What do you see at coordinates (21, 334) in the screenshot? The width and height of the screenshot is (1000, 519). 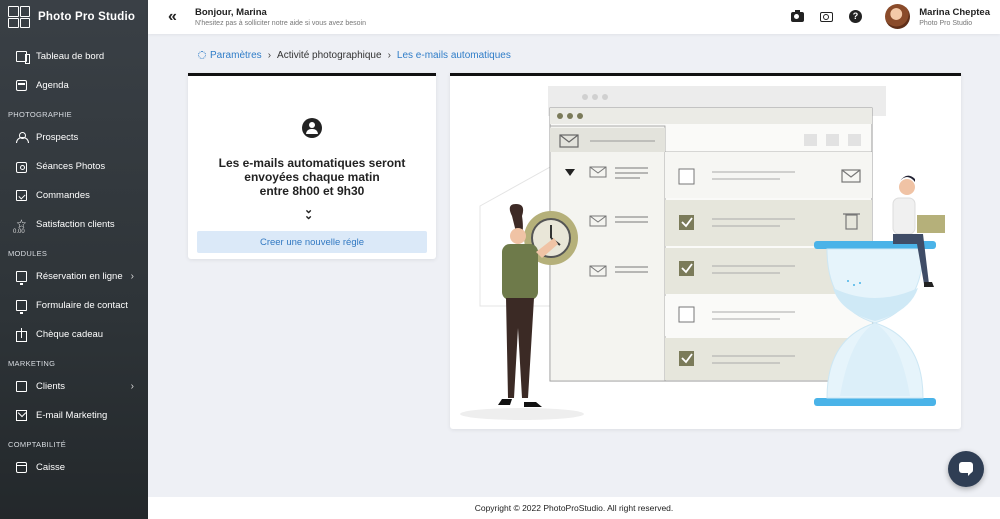 I see `gift-icon` at bounding box center [21, 334].